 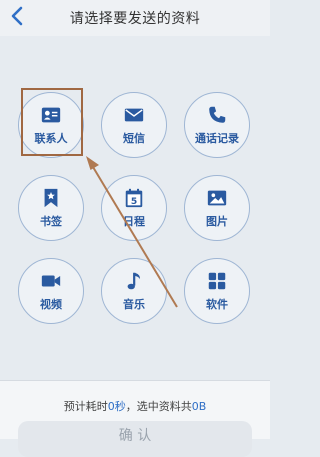 I want to click on item-label-apps: 软件, so click(x=217, y=304).